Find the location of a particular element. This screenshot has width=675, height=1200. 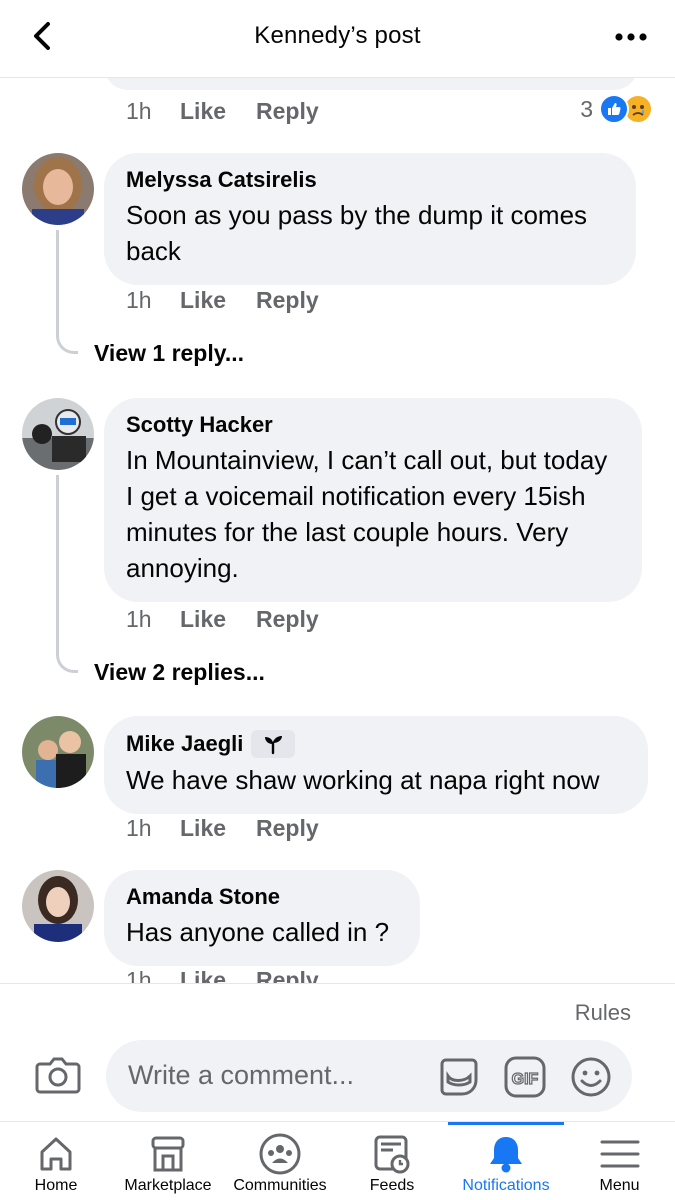

gif-button: GIF is located at coordinates (525, 1079).